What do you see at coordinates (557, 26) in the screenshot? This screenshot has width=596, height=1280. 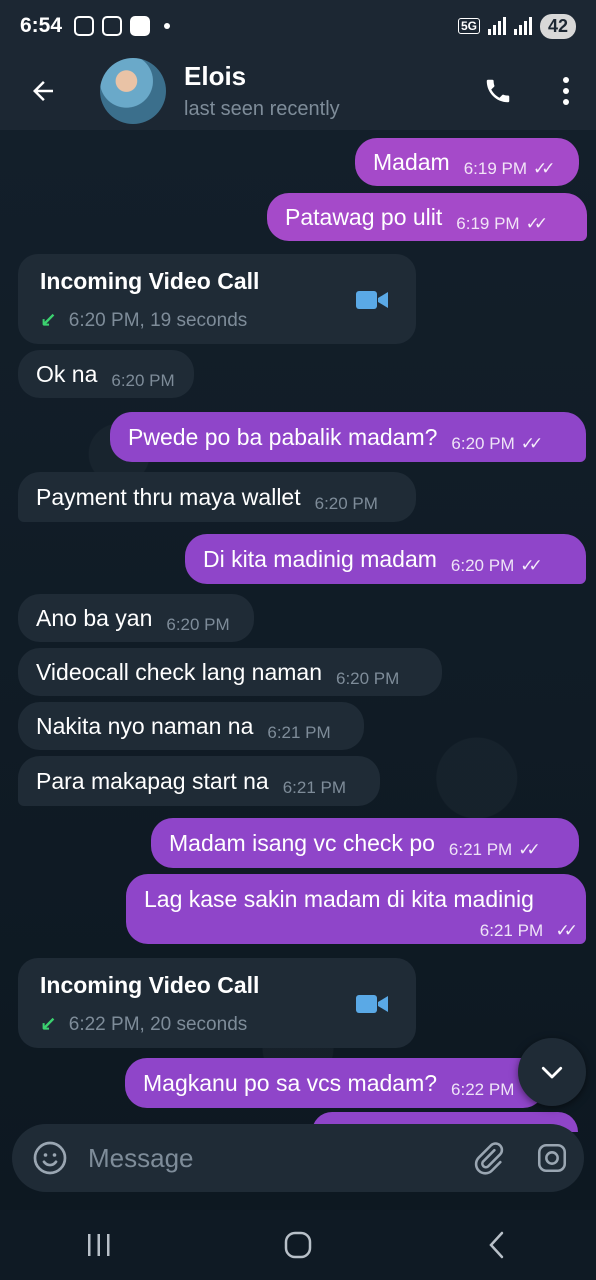 I see `battery-indicator: 42` at bounding box center [557, 26].